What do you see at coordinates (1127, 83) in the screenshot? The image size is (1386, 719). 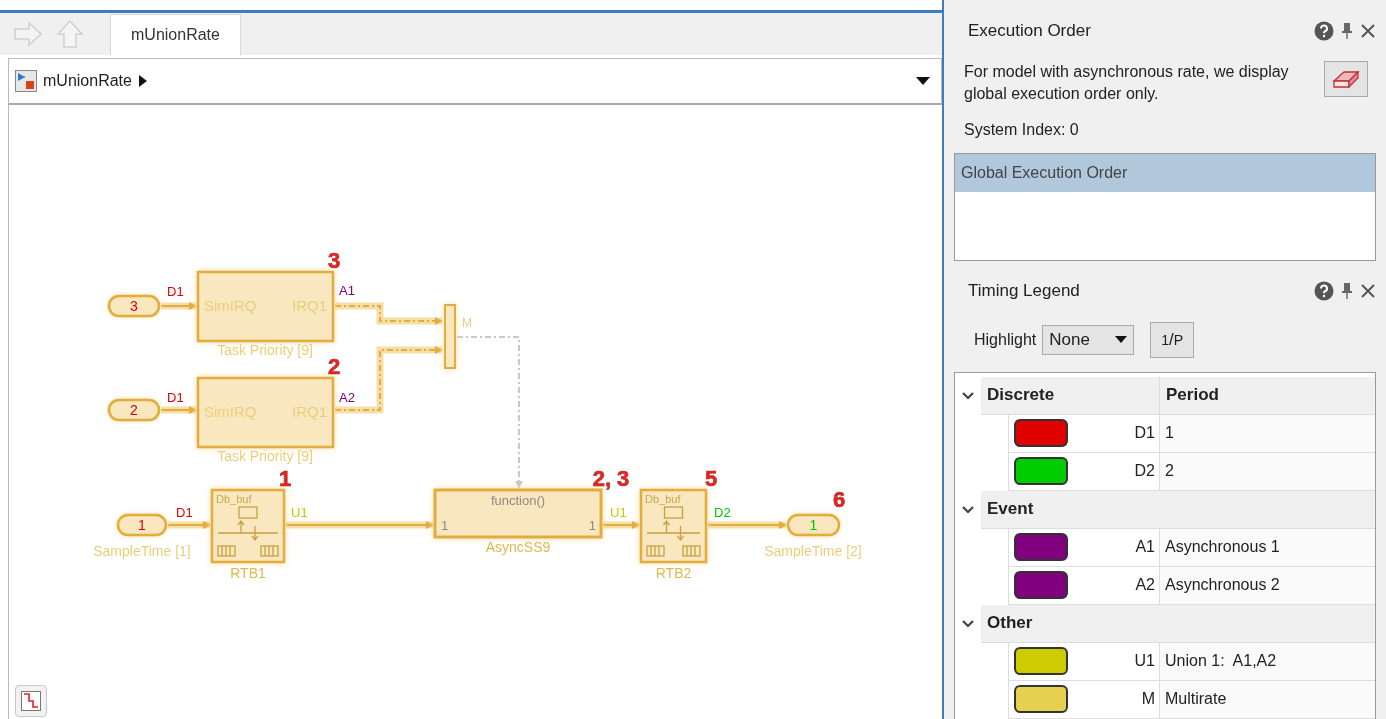 I see `info-message: For model with asynchronous rate, we display global execution order only.` at bounding box center [1127, 83].